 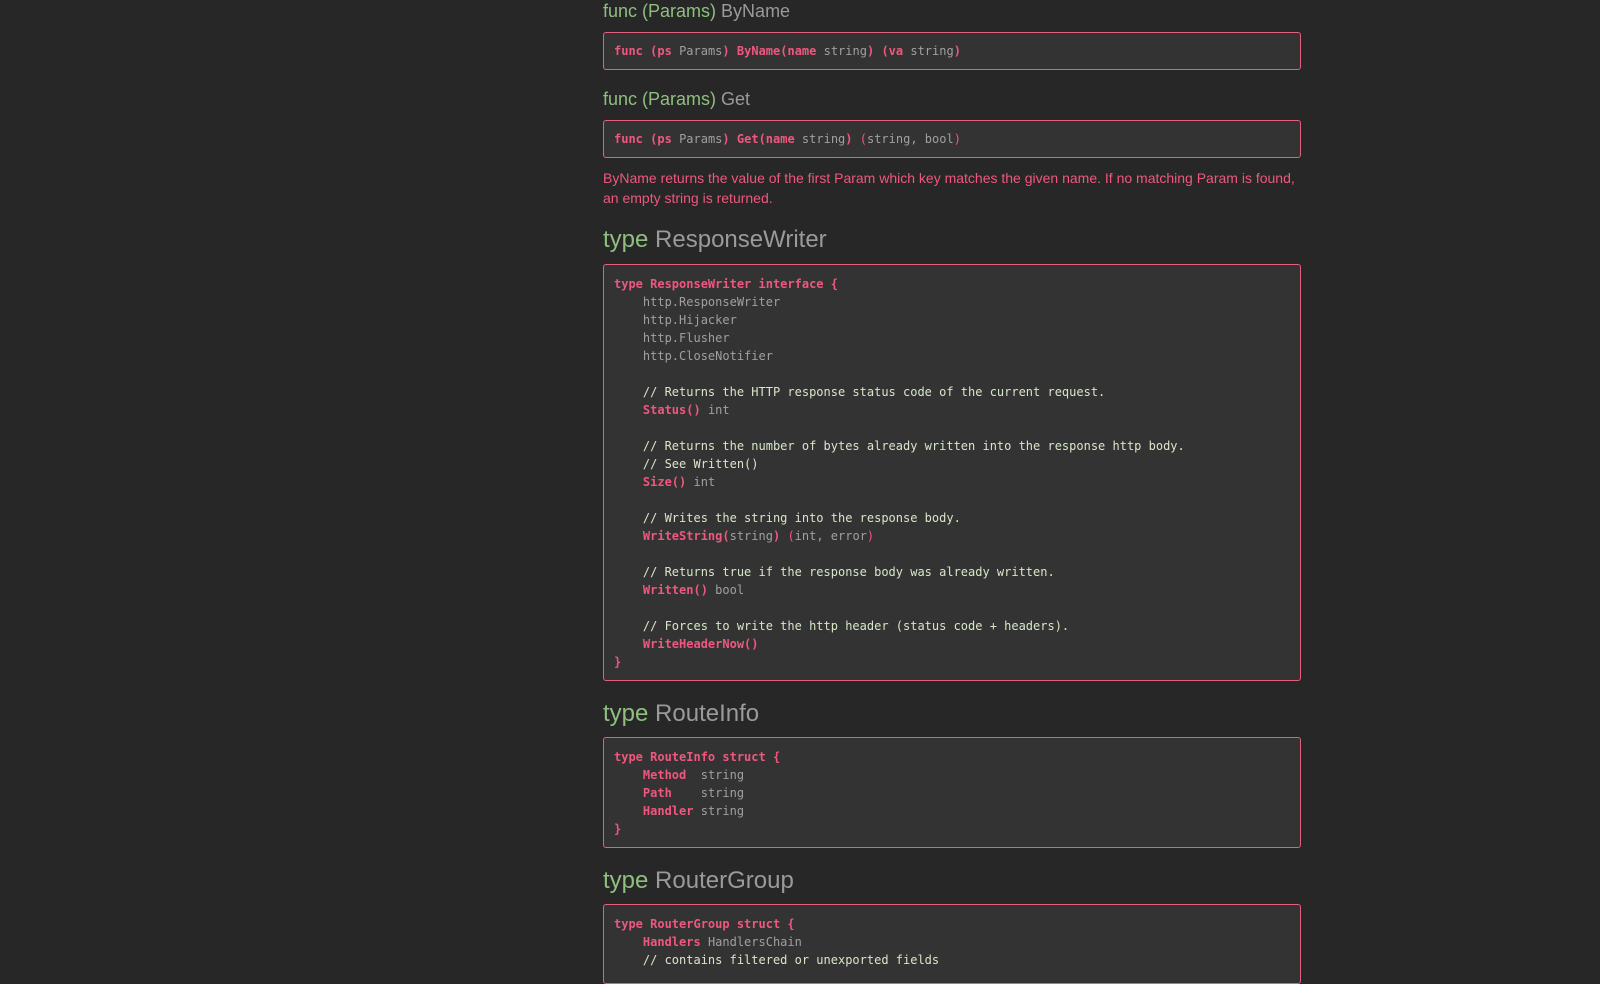 What do you see at coordinates (892, 51) in the screenshot?
I see `return-open: (va` at bounding box center [892, 51].